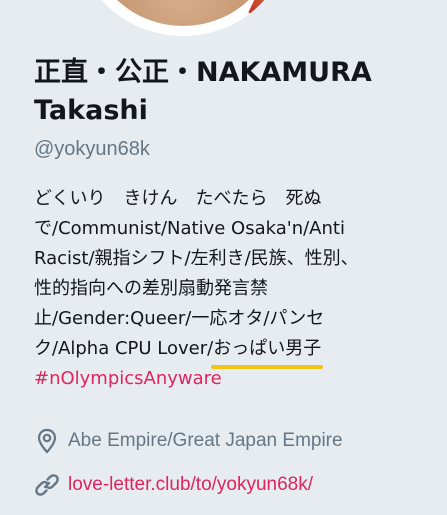 Image resolution: width=447 pixels, height=515 pixels. Describe the element at coordinates (151, 288) in the screenshot. I see `bio-line: 性的指向への差別扇動発言禁` at that location.